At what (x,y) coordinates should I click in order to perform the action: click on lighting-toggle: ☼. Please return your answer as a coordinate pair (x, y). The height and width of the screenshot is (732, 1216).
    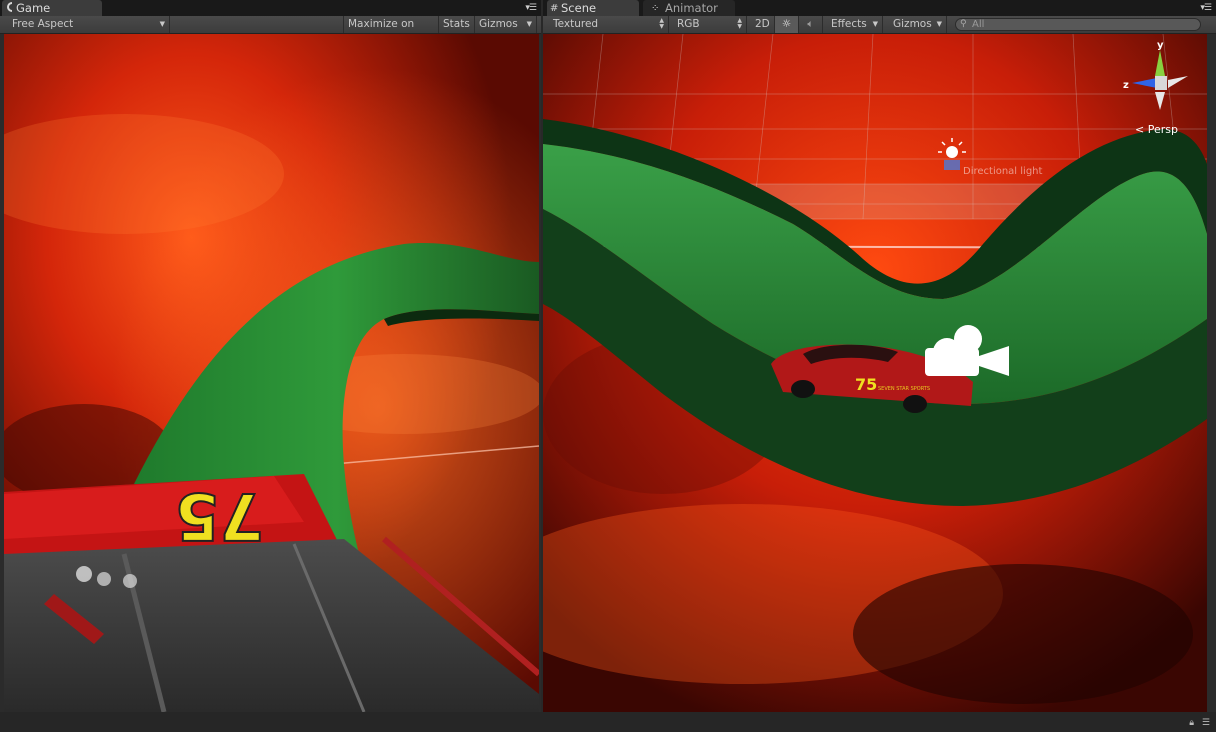
    Looking at the image, I should click on (787, 24).